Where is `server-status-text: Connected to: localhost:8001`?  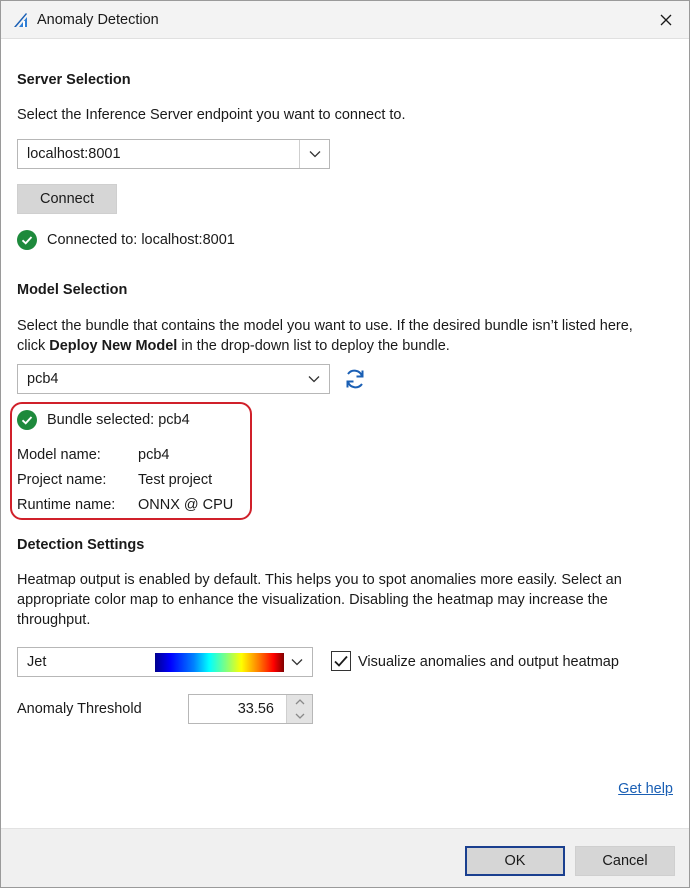
server-status-text: Connected to: localhost:8001 is located at coordinates (141, 240).